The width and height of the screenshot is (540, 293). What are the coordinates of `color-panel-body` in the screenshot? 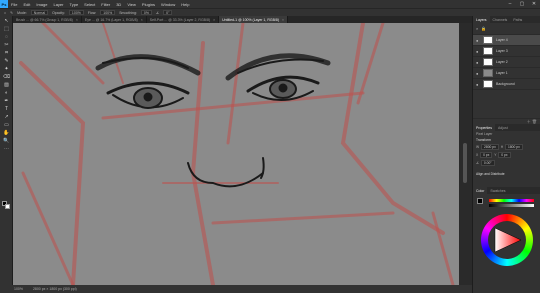 It's located at (506, 230).